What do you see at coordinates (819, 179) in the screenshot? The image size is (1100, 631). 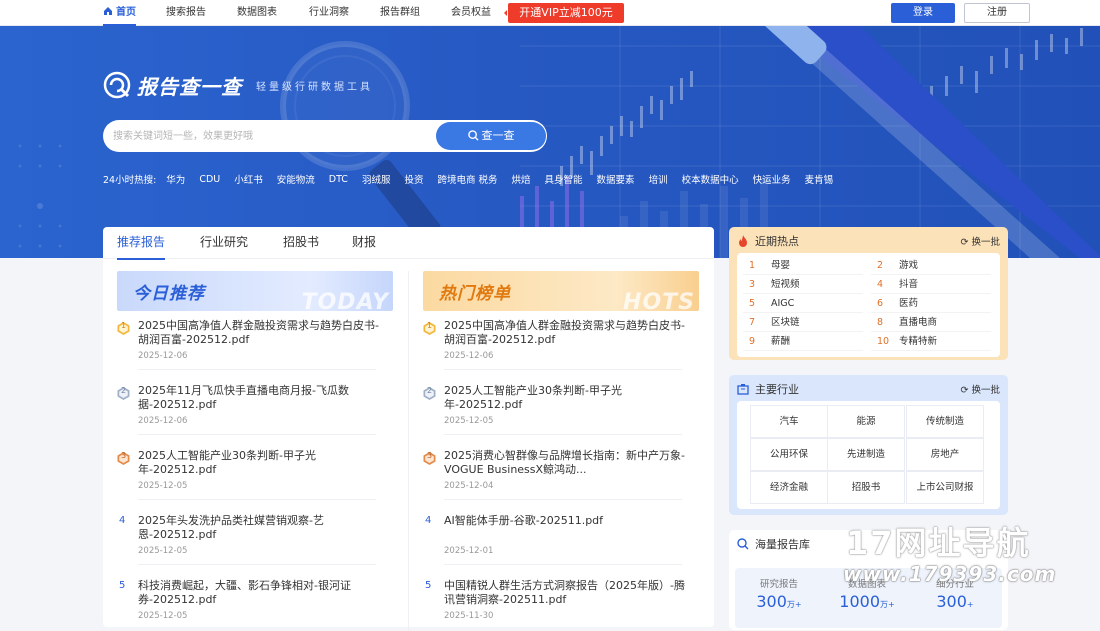 I see `hot-term: 麦肯锡` at bounding box center [819, 179].